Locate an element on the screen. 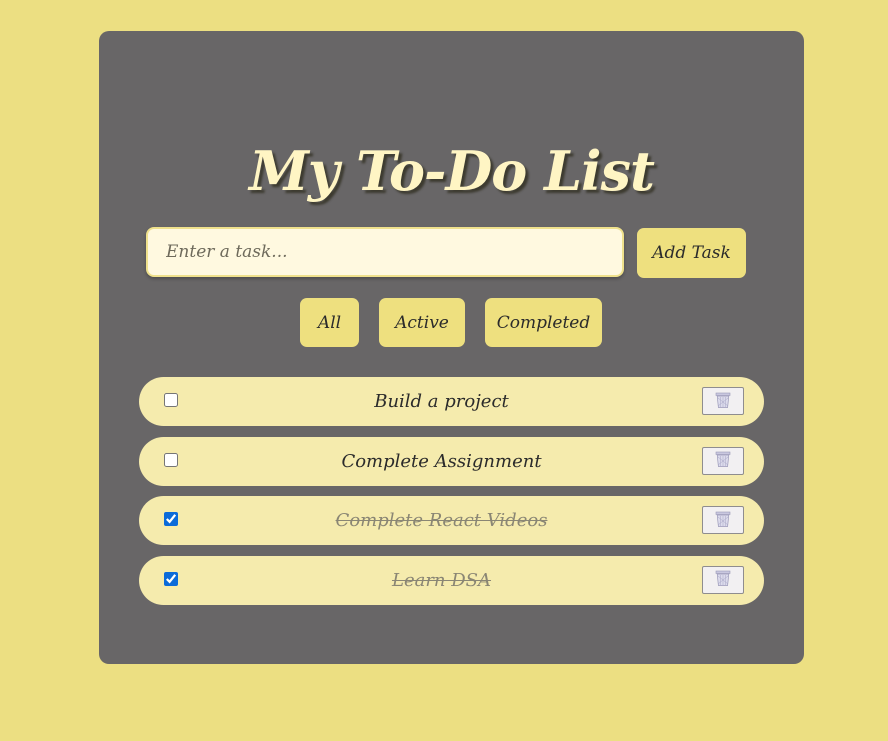  task-item: Complete React Videos is located at coordinates (451, 520).